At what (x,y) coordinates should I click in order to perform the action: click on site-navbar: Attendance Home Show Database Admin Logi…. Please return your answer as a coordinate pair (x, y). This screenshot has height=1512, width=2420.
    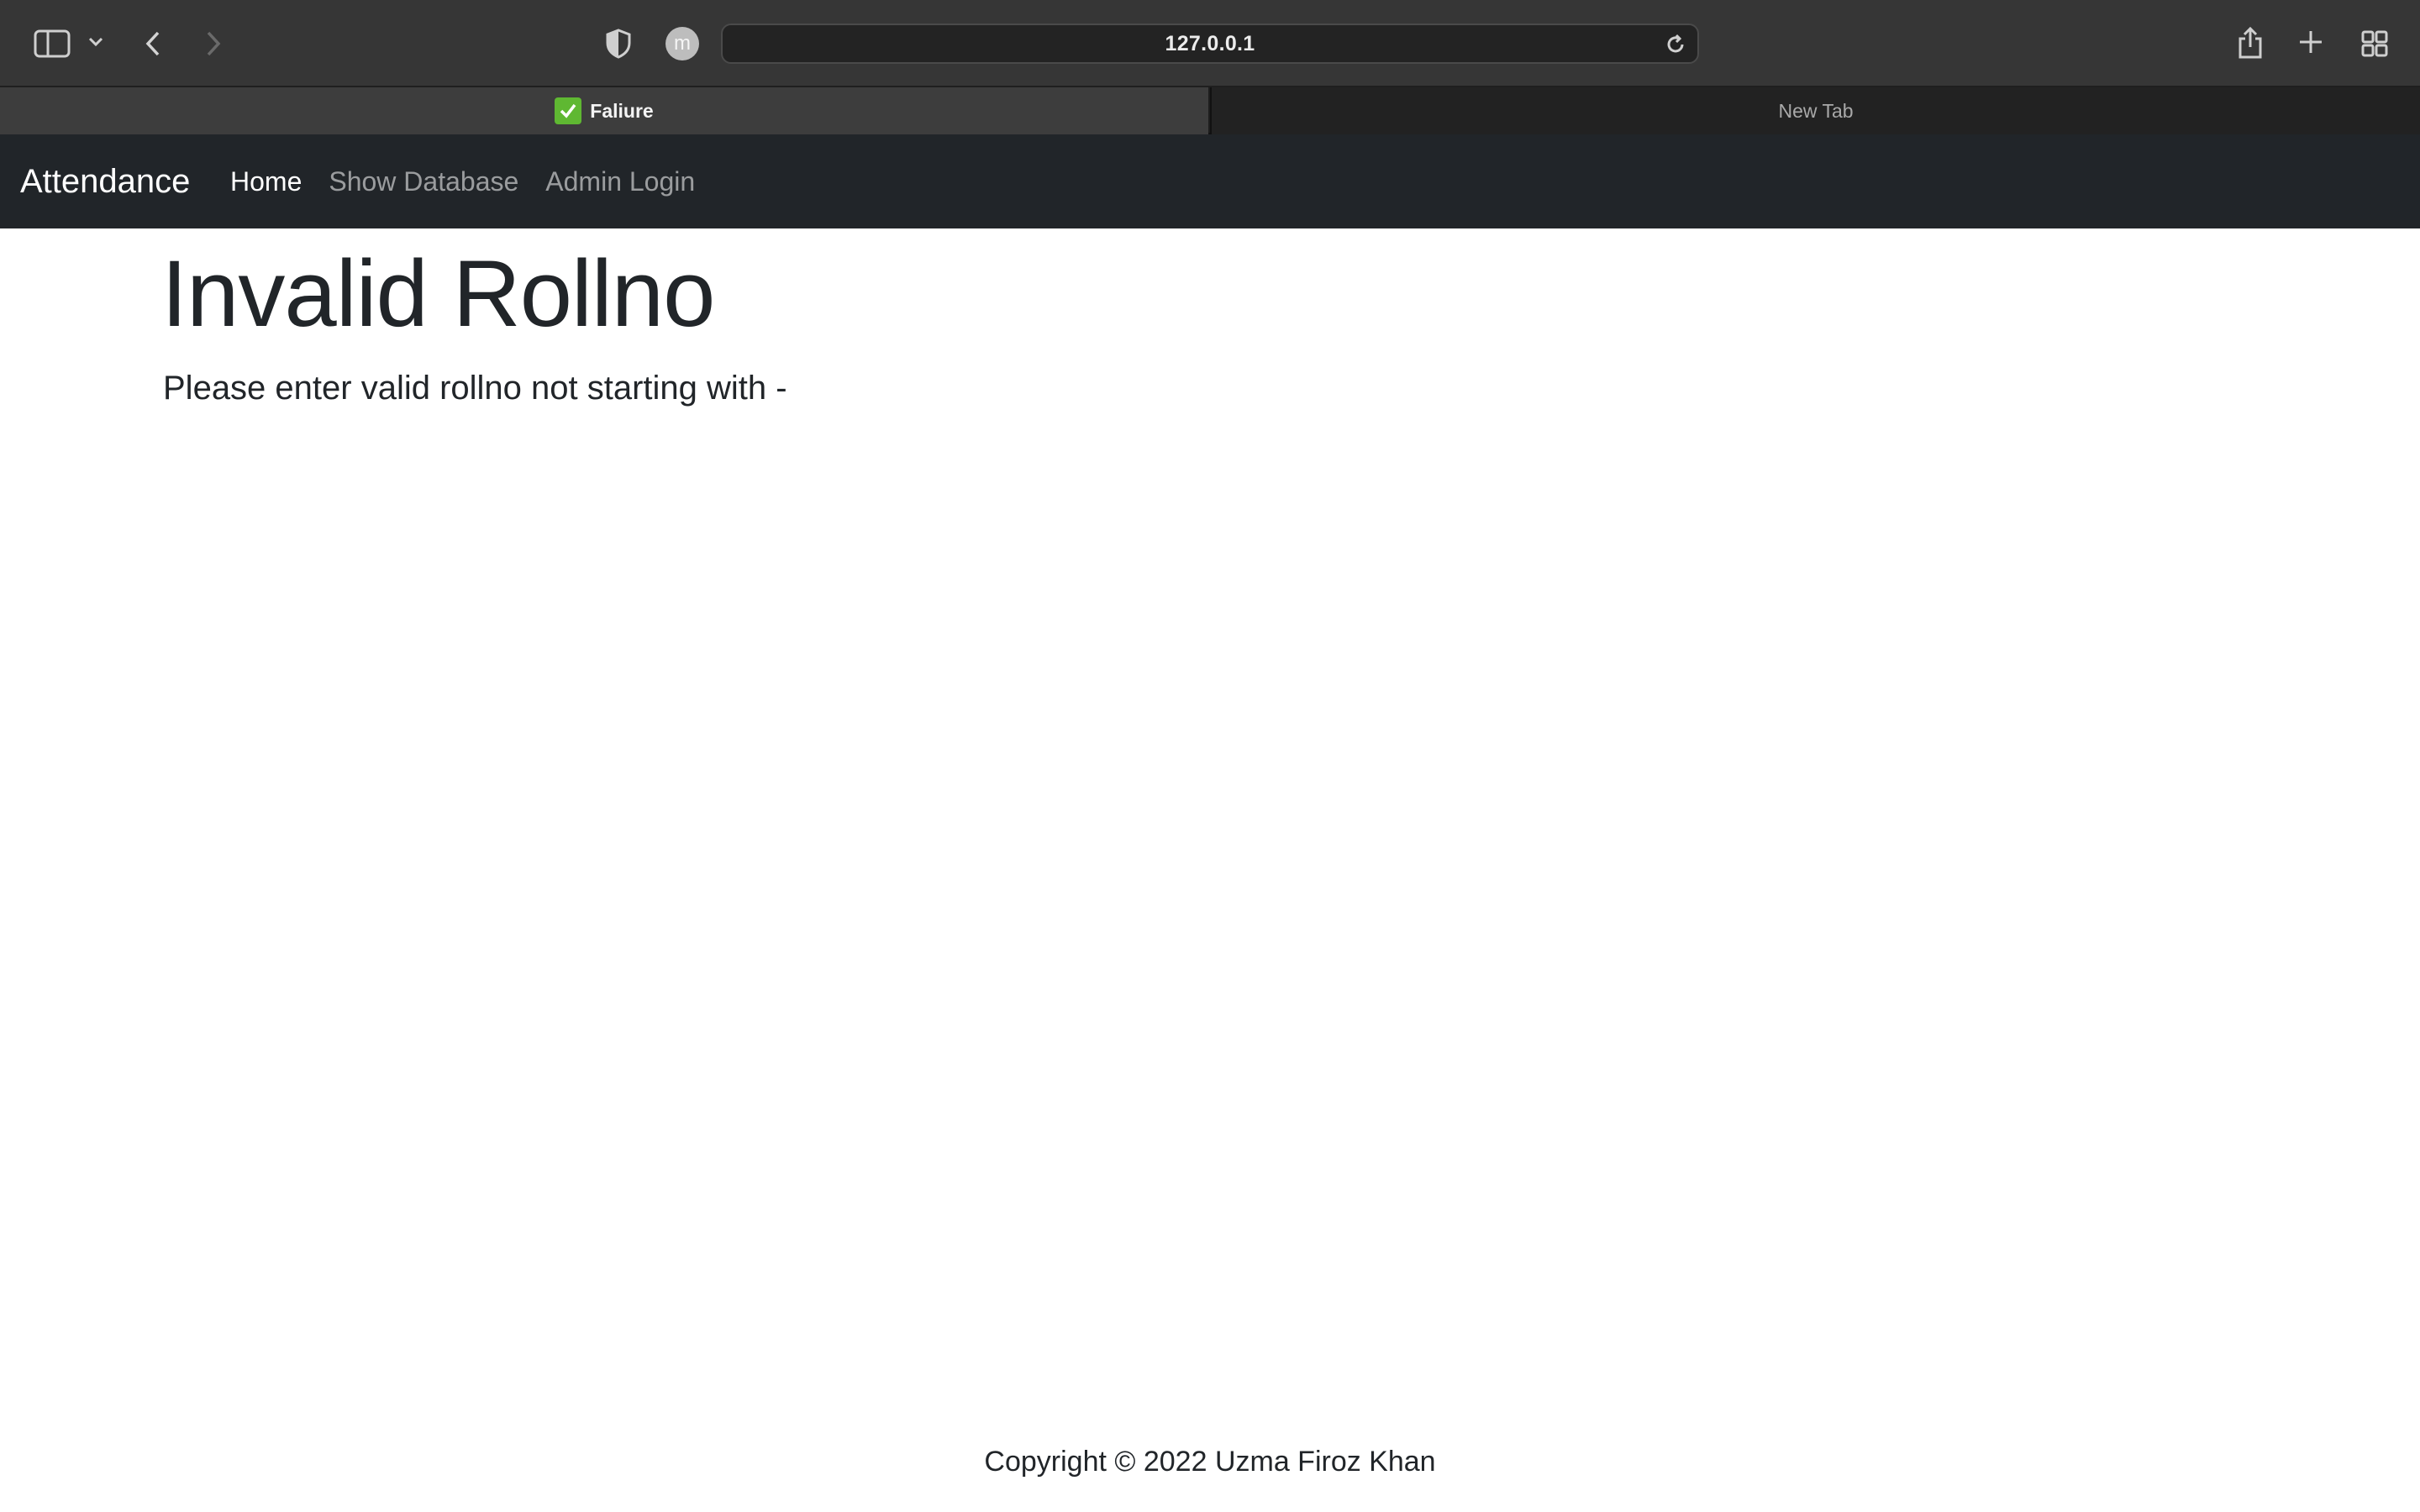
    Looking at the image, I should click on (1210, 181).